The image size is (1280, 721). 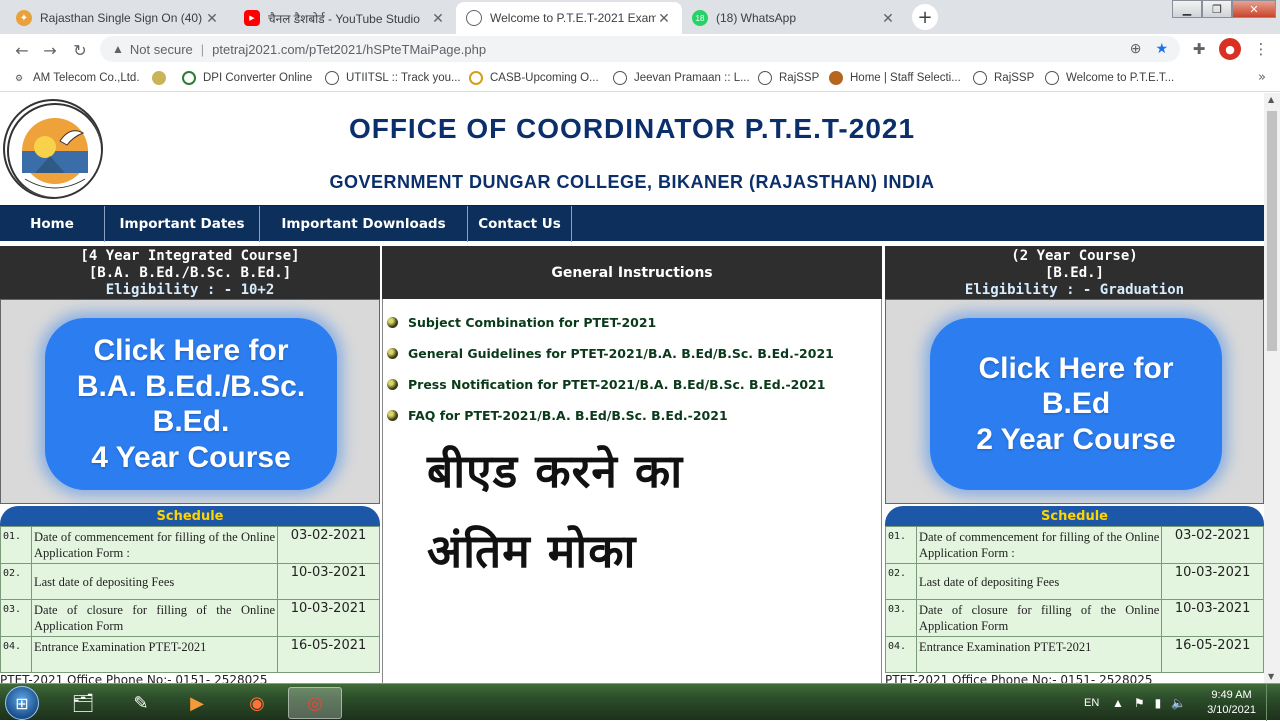 I want to click on bookmark-item: ⚙ AM Telecom Co.,Ltd., so click(x=76, y=78).